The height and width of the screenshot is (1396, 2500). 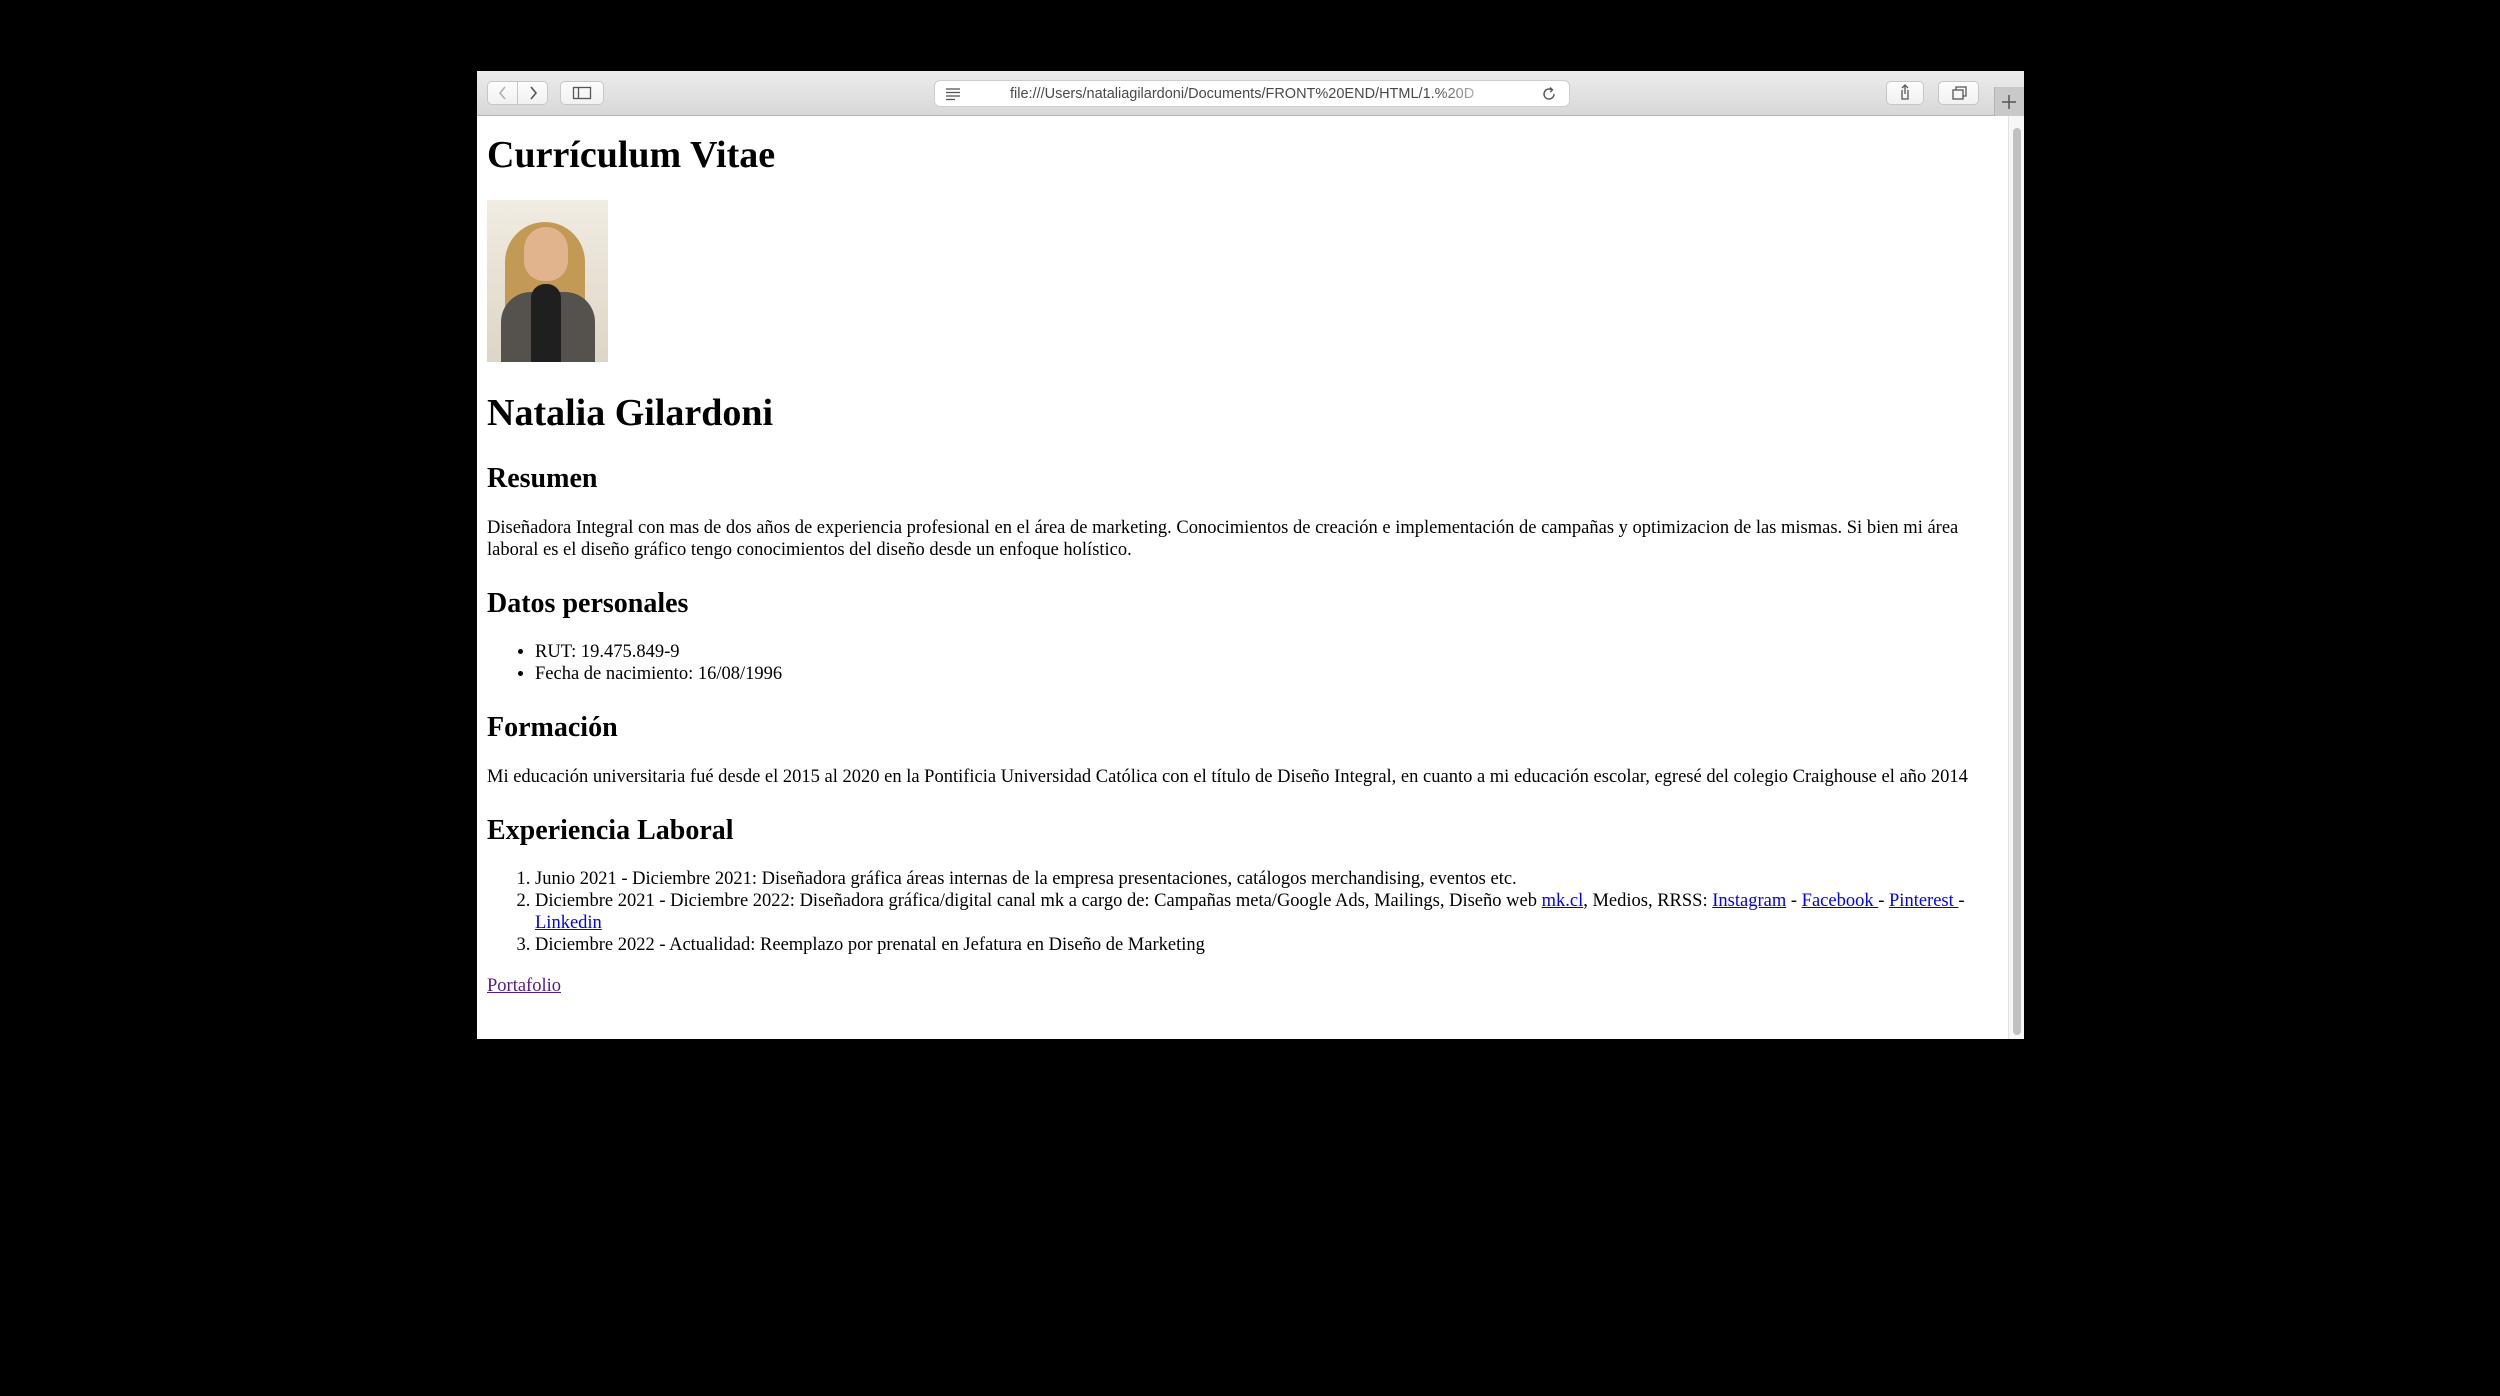 I want to click on formacion-heading: Formación, so click(x=552, y=727).